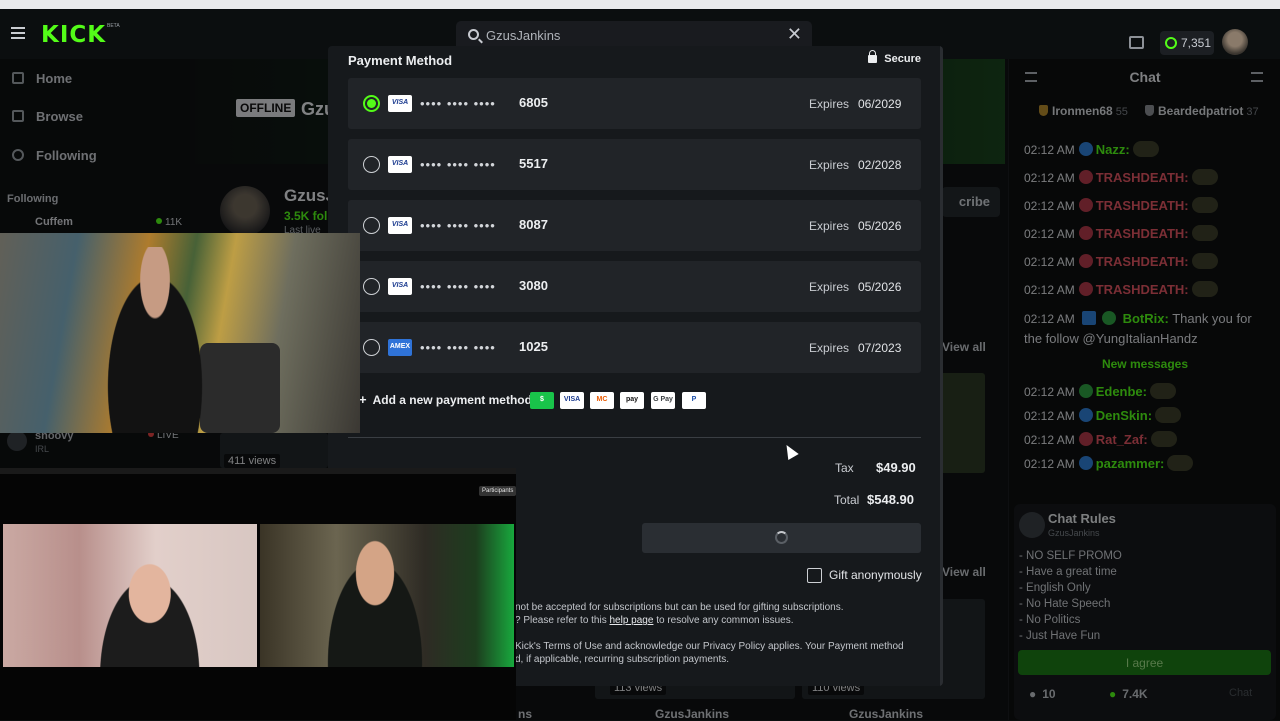  What do you see at coordinates (533, 346) in the screenshot?
I see `card-last4: 1025` at bounding box center [533, 346].